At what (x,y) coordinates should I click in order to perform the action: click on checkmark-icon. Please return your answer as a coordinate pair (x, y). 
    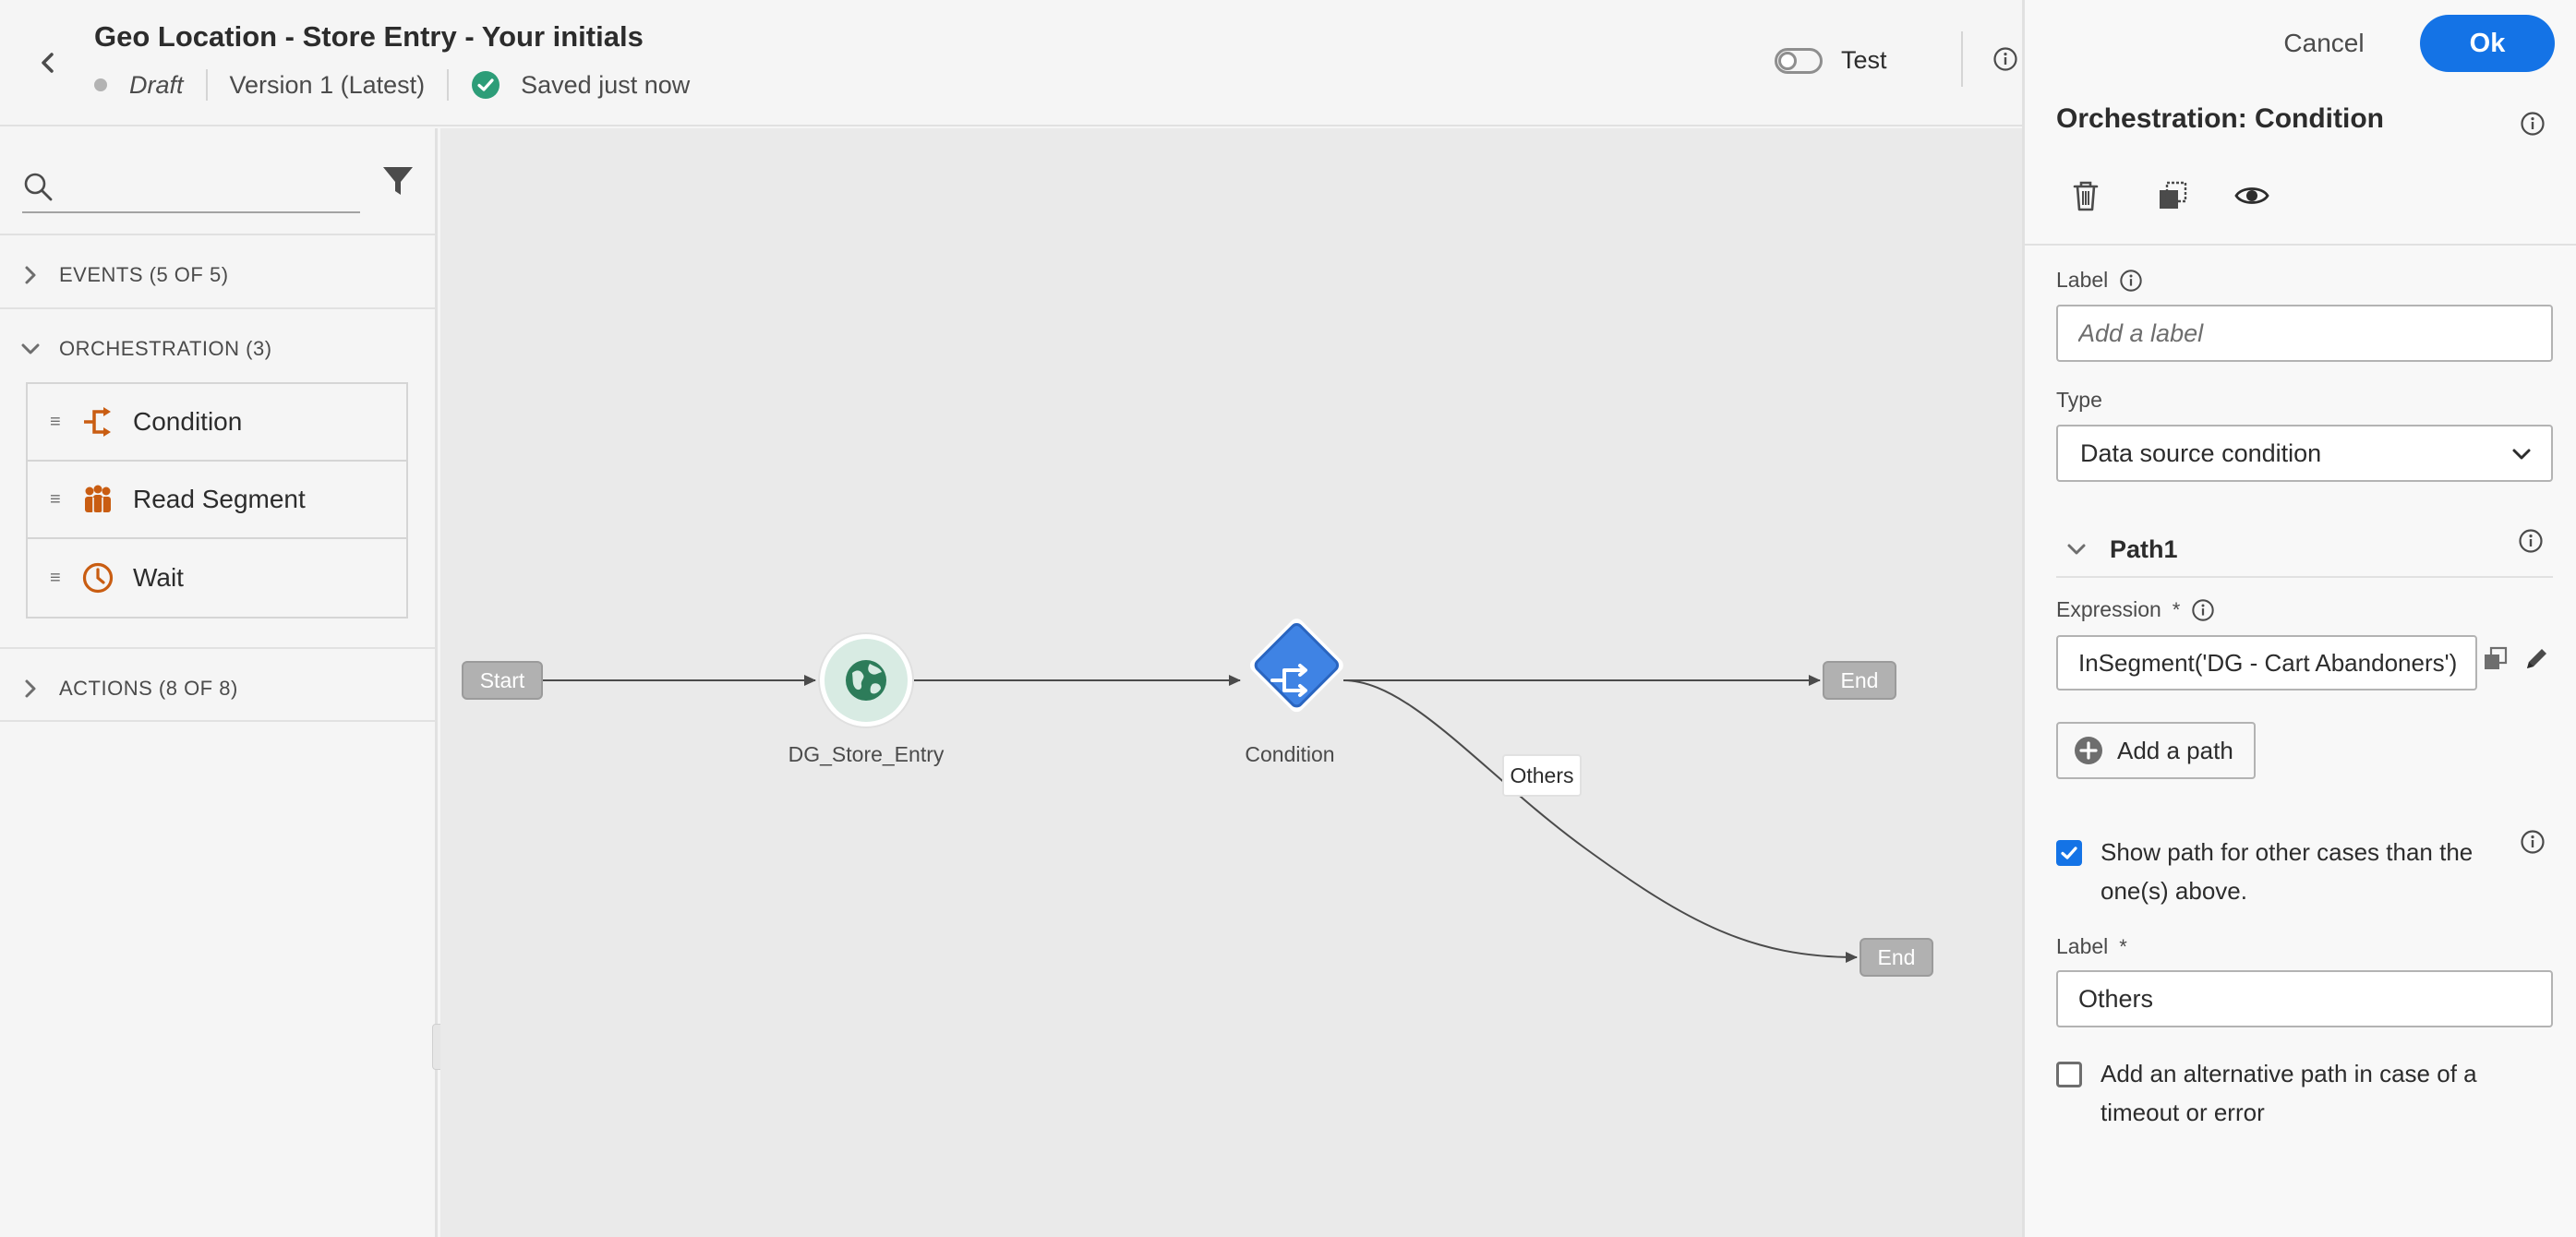
    Looking at the image, I should click on (2069, 853).